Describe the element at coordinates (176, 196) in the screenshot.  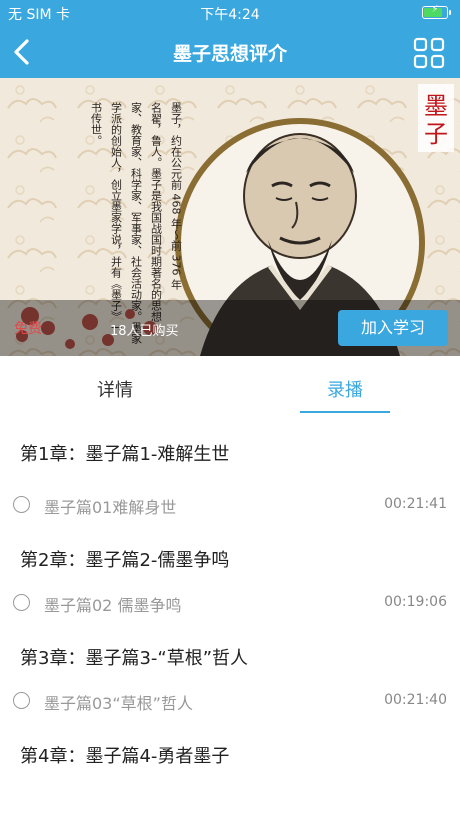
I see `intro-text-column: 墨子，约在公元前 468 年～前 376 年` at that location.